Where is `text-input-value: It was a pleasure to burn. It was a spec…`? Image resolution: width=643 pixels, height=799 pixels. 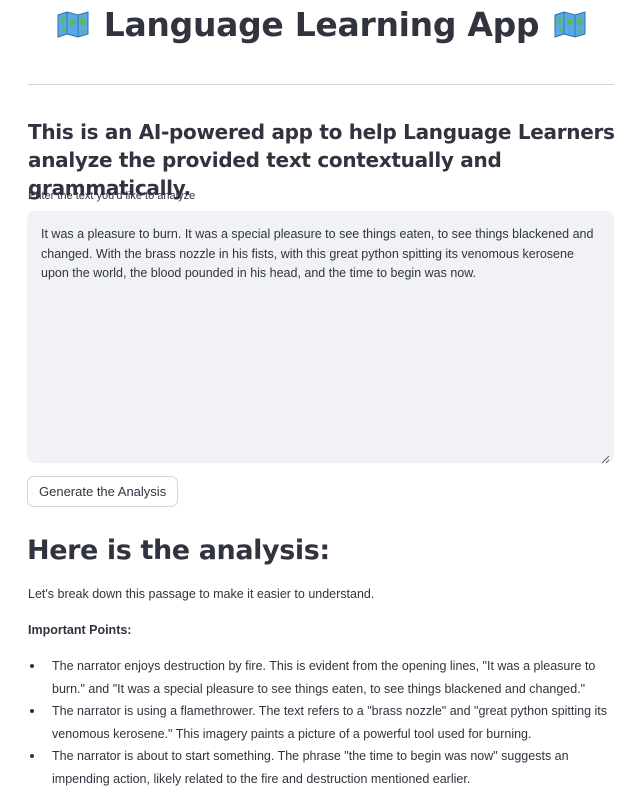 text-input-value: It was a pleasure to burn. It was a spec… is located at coordinates (319, 254).